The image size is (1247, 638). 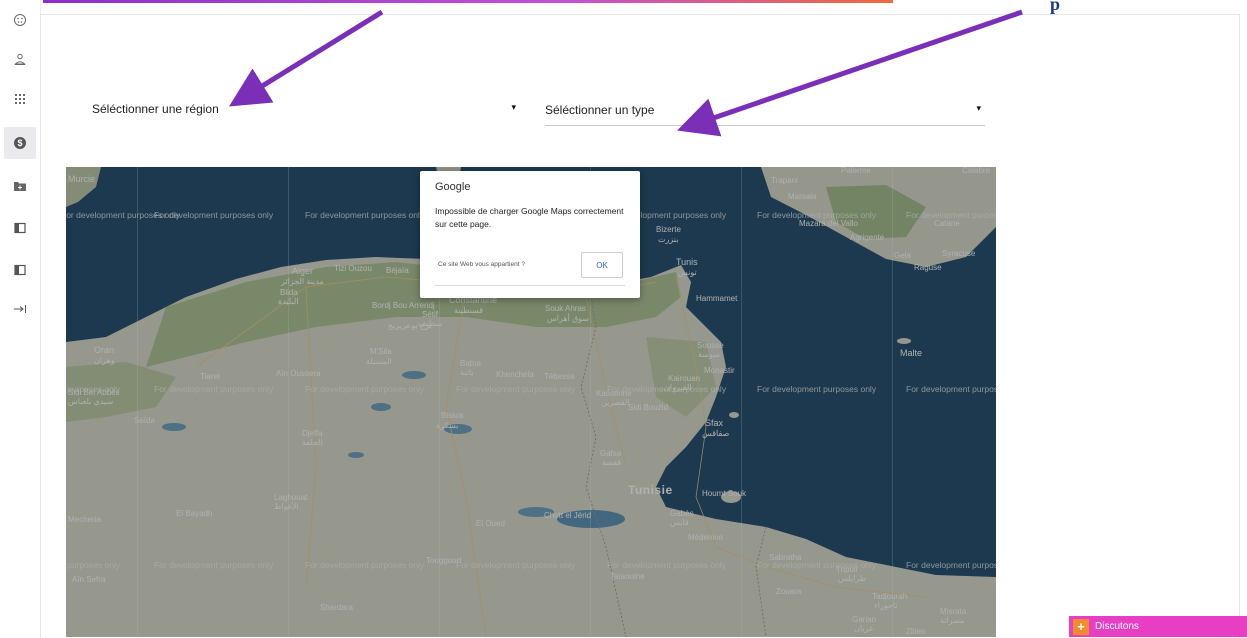 What do you see at coordinates (828, 223) in the screenshot?
I see `map-label: Mazara del Vallo` at bounding box center [828, 223].